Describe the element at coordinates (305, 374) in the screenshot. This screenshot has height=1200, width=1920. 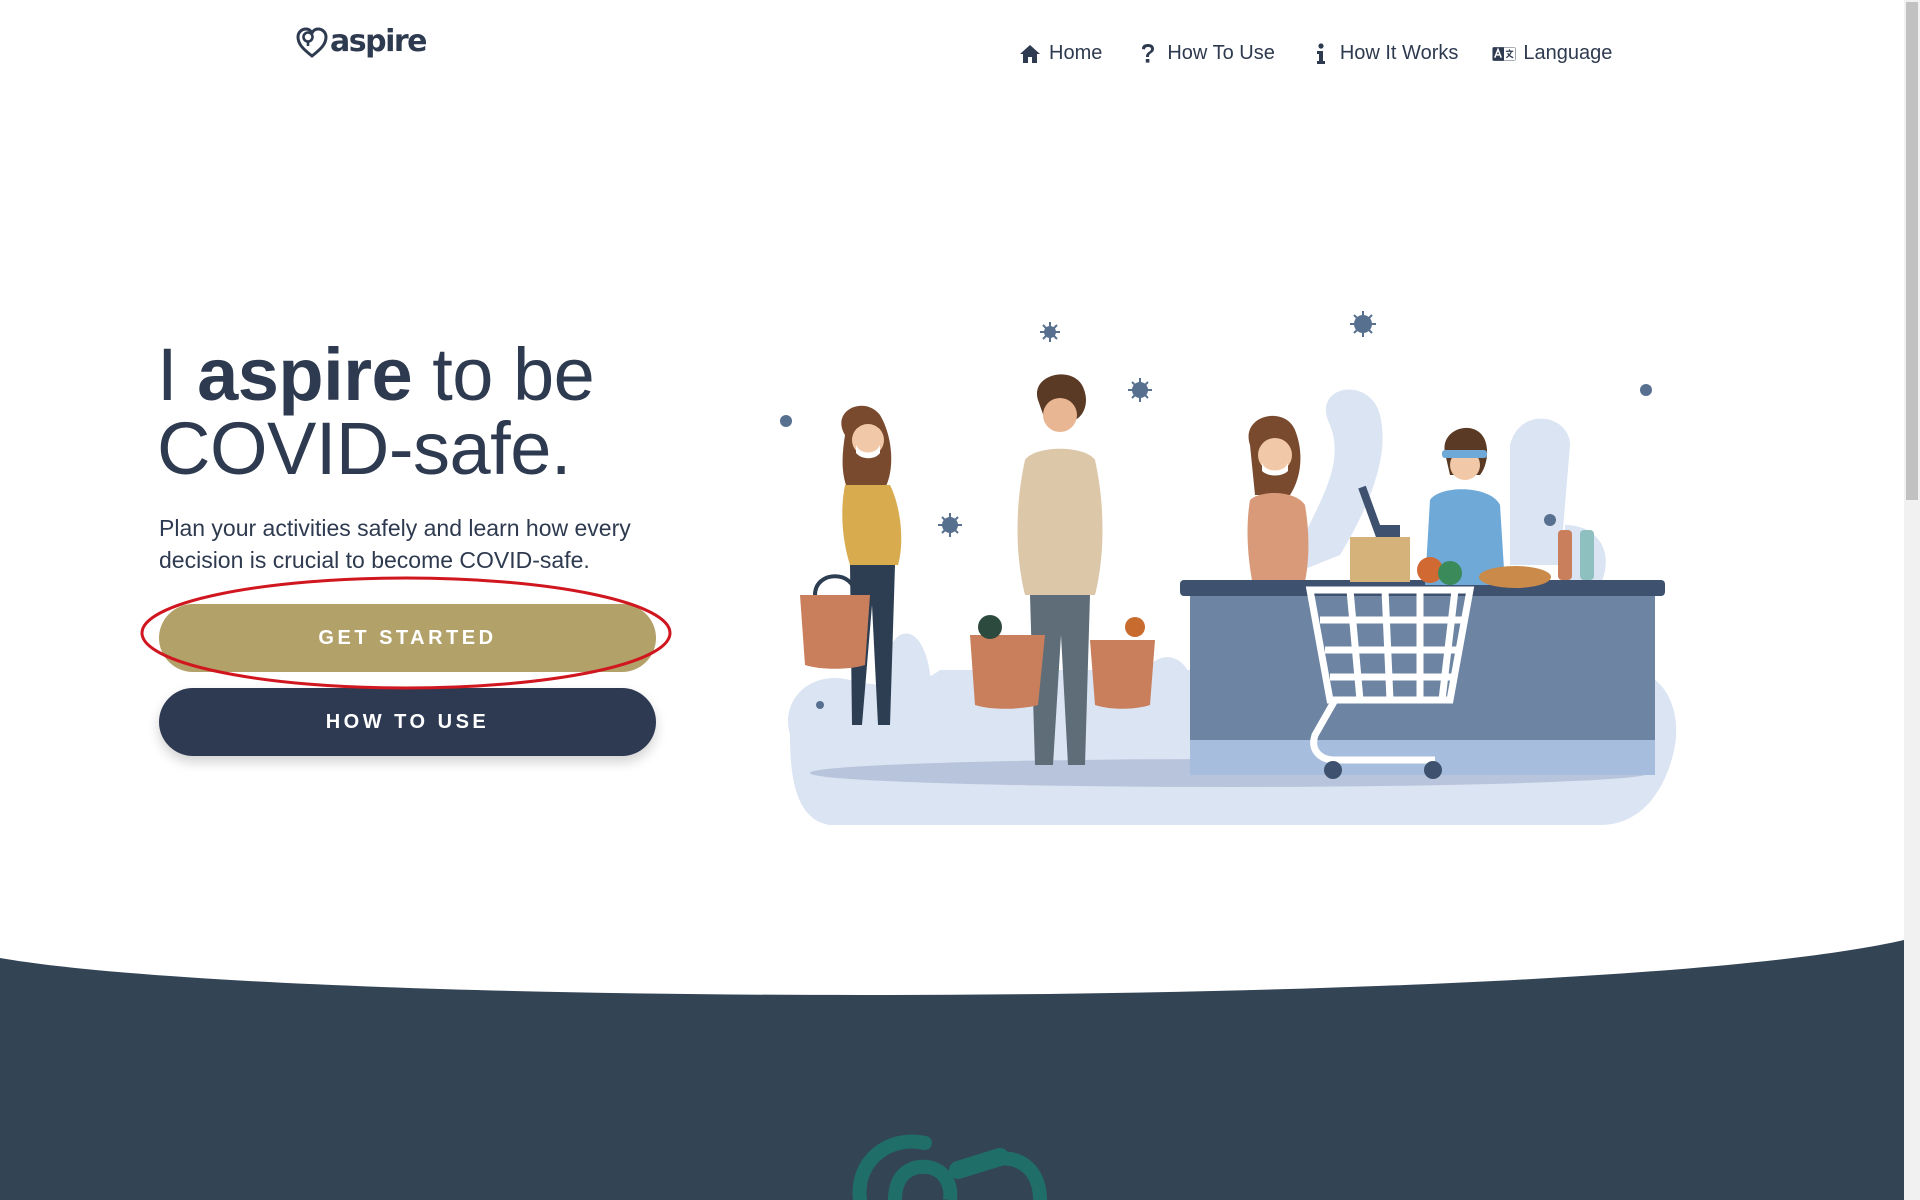
I see `hero-title-bold: aspire` at that location.